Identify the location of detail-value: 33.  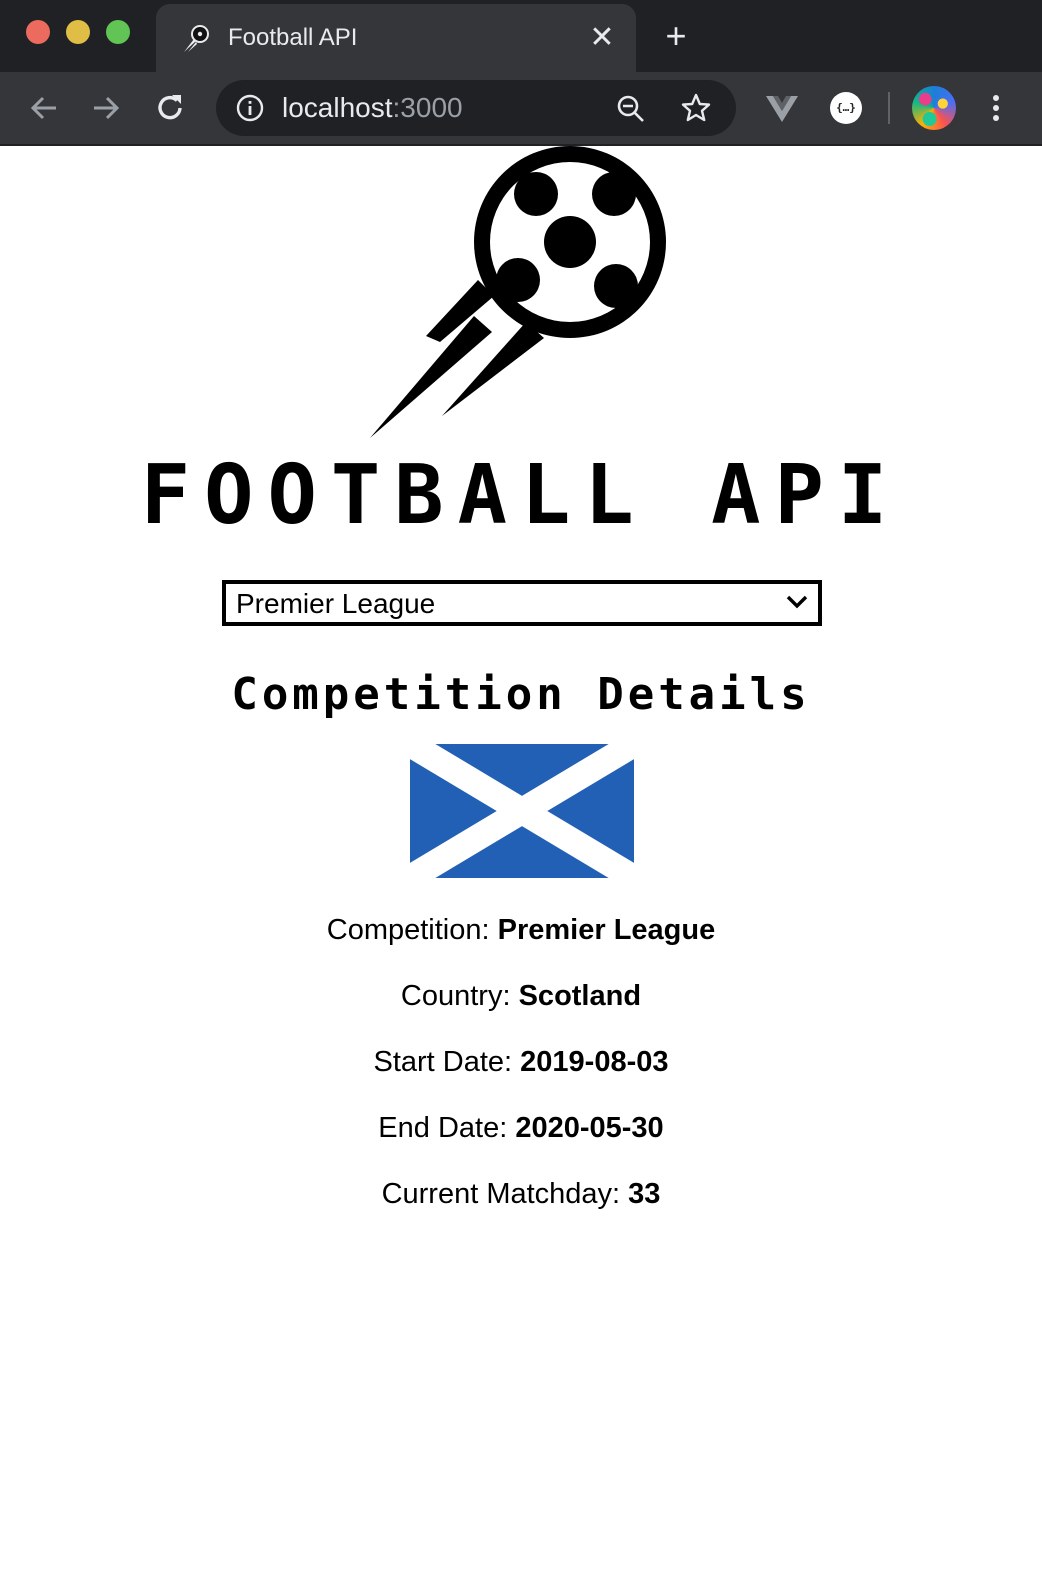
(644, 1194).